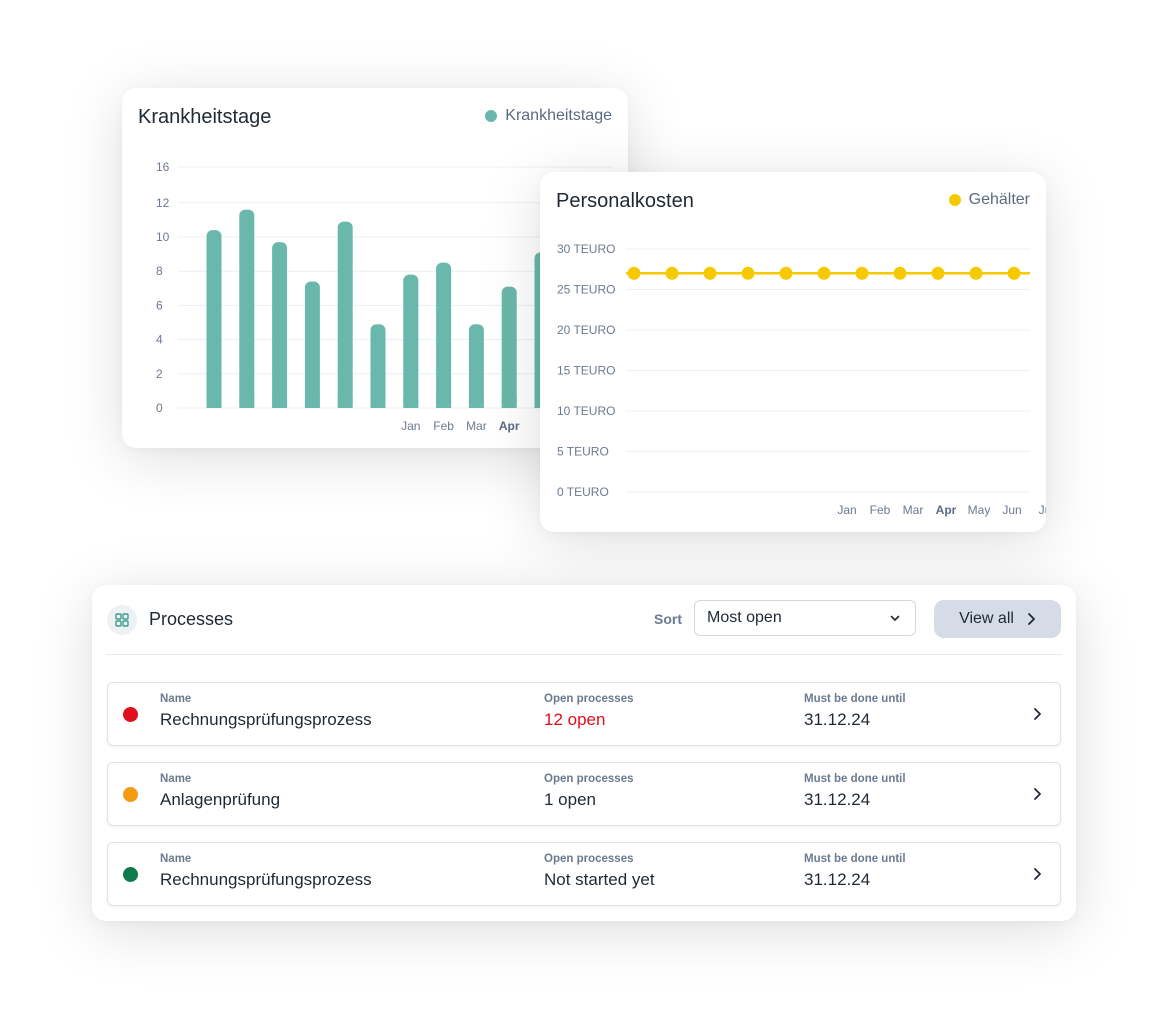 This screenshot has width=1167, height=1017. Describe the element at coordinates (159, 271) in the screenshot. I see `y-tick-label: 8` at that location.